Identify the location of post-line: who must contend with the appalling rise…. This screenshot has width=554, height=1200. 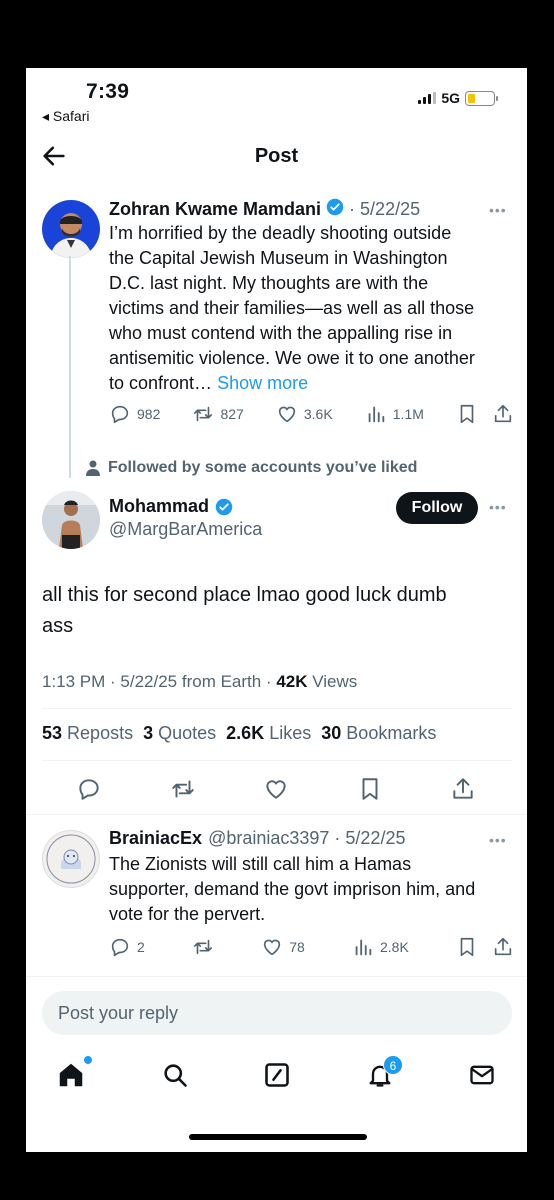
(281, 333).